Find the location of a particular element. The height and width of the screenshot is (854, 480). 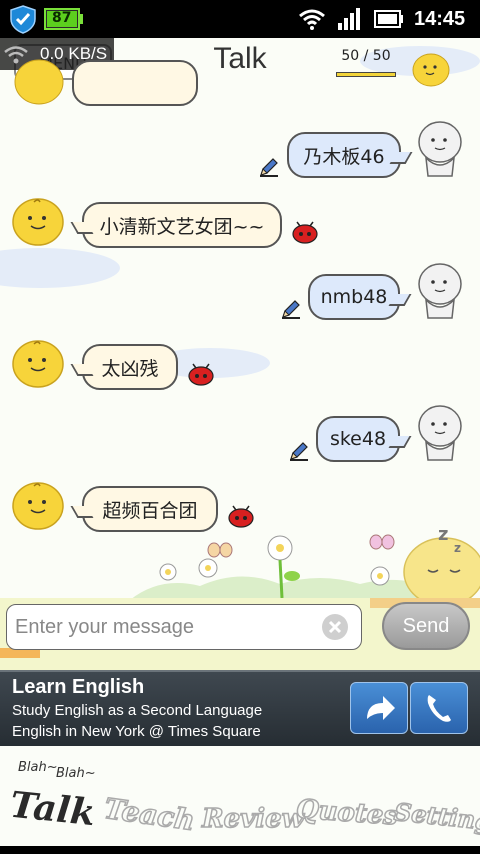

message-row: nmb48 is located at coordinates (240, 294).